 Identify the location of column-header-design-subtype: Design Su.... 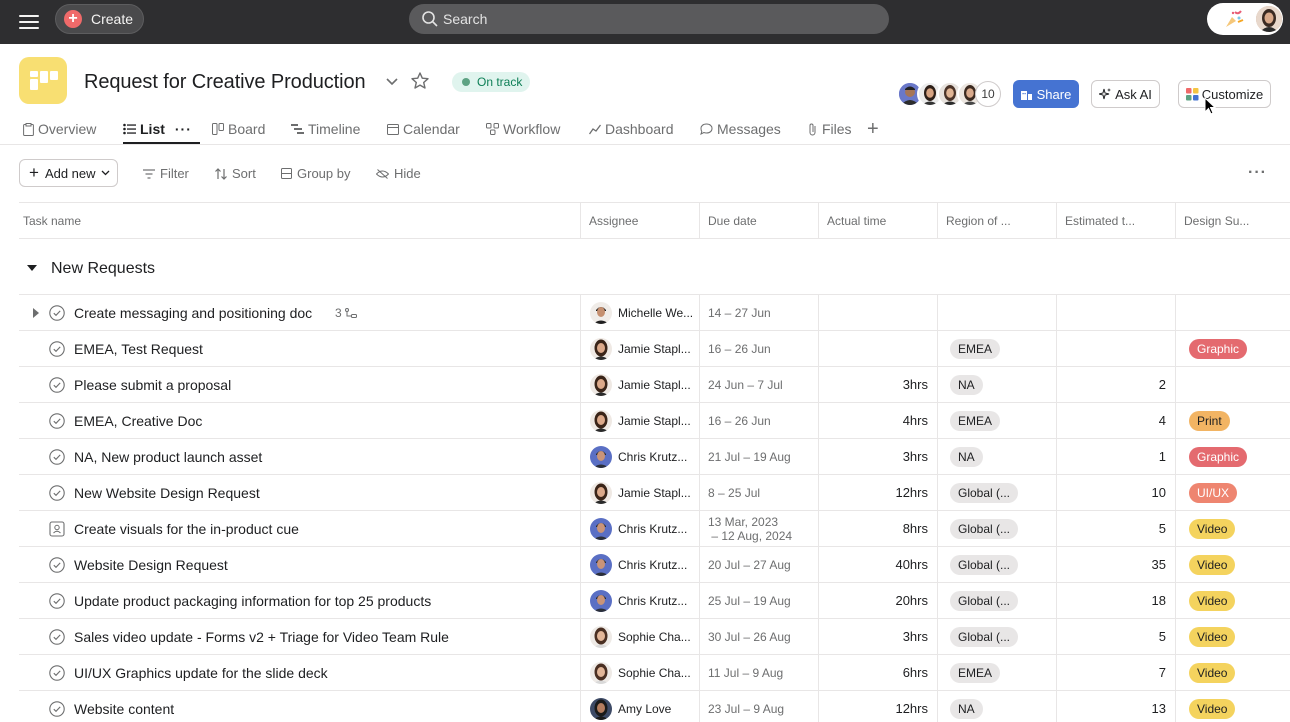
(1232, 221).